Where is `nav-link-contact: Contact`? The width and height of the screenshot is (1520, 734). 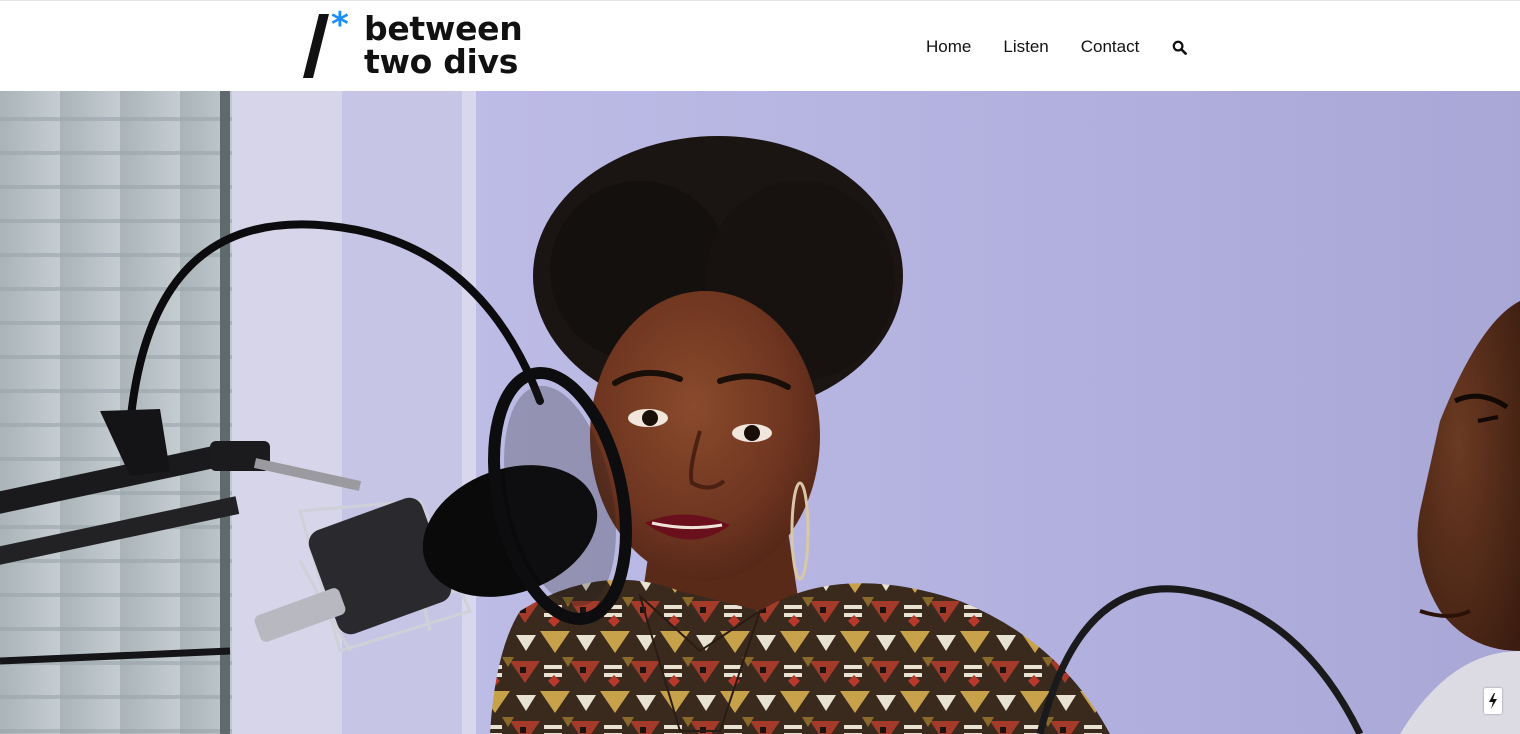 nav-link-contact: Contact is located at coordinates (1110, 47).